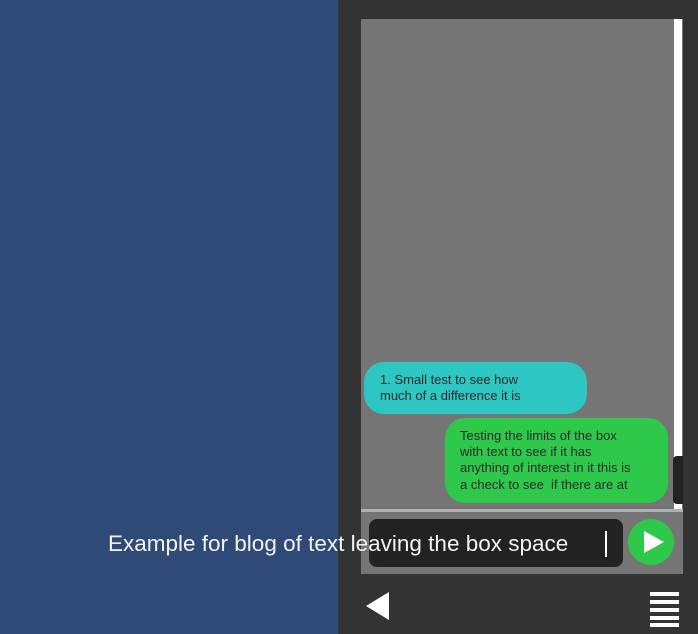 The width and height of the screenshot is (698, 634). What do you see at coordinates (678, 480) in the screenshot?
I see `scrollbar-thumb` at bounding box center [678, 480].